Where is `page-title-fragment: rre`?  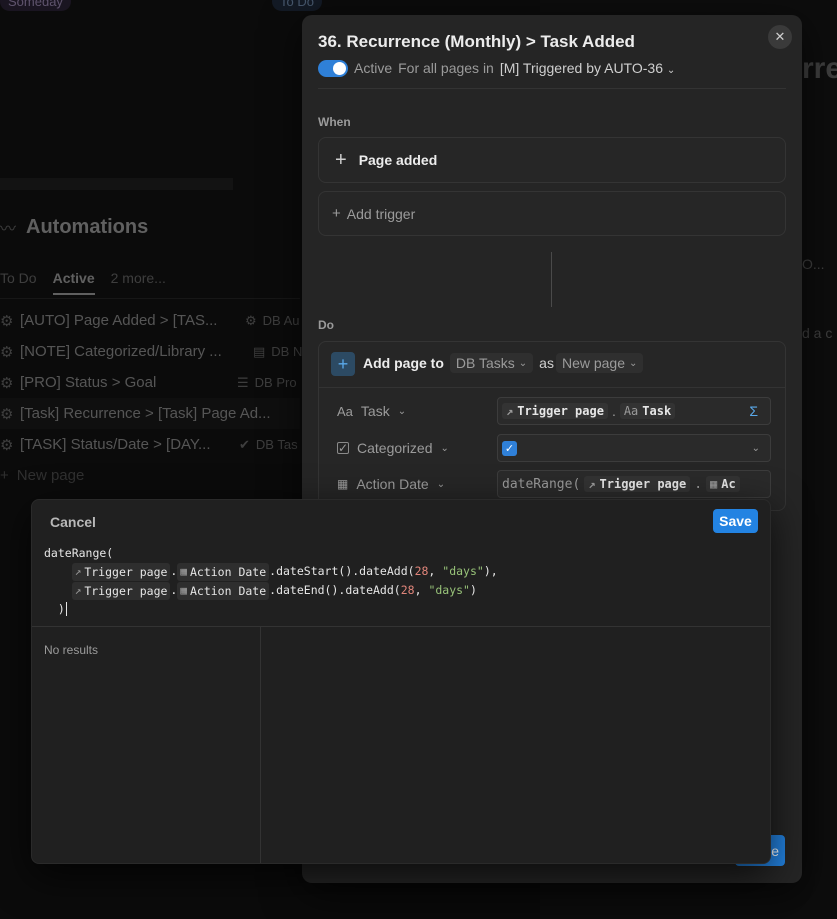 page-title-fragment: rre is located at coordinates (819, 68).